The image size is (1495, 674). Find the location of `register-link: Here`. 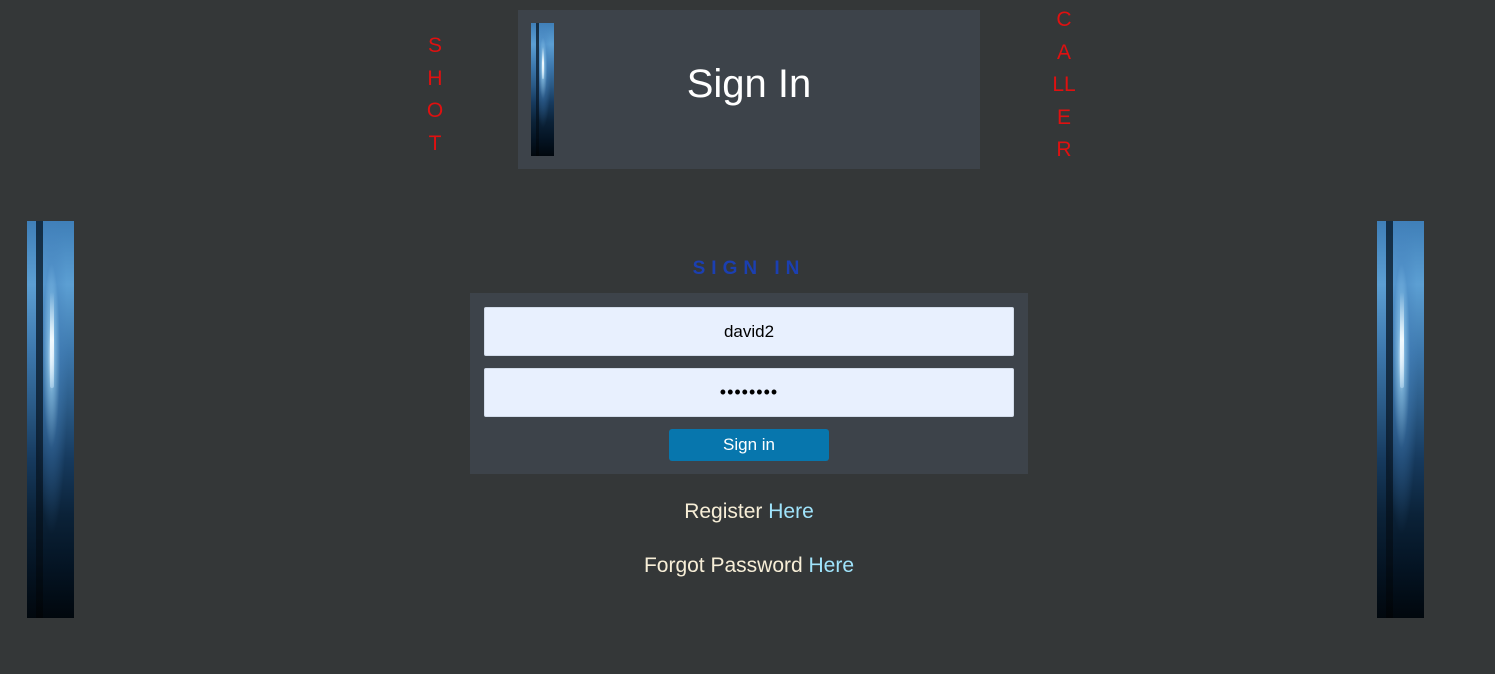

register-link: Here is located at coordinates (791, 511).